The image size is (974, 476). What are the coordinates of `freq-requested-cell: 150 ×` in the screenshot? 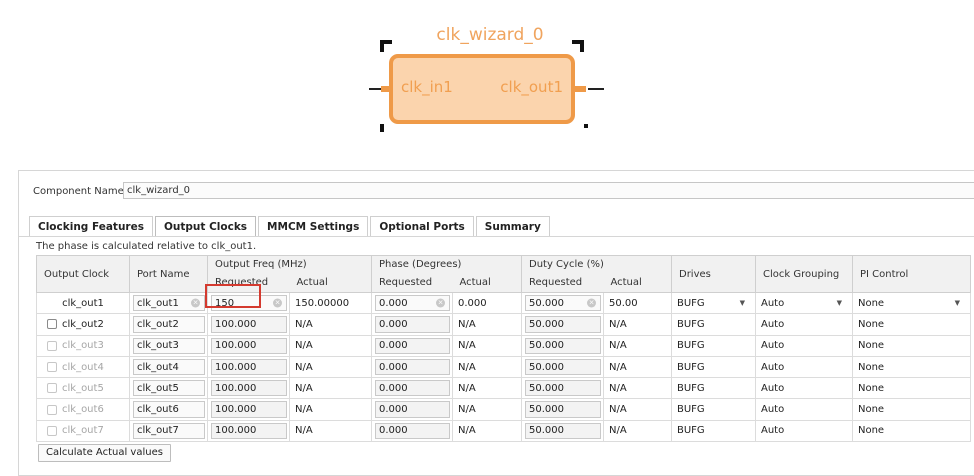 It's located at (248, 304).